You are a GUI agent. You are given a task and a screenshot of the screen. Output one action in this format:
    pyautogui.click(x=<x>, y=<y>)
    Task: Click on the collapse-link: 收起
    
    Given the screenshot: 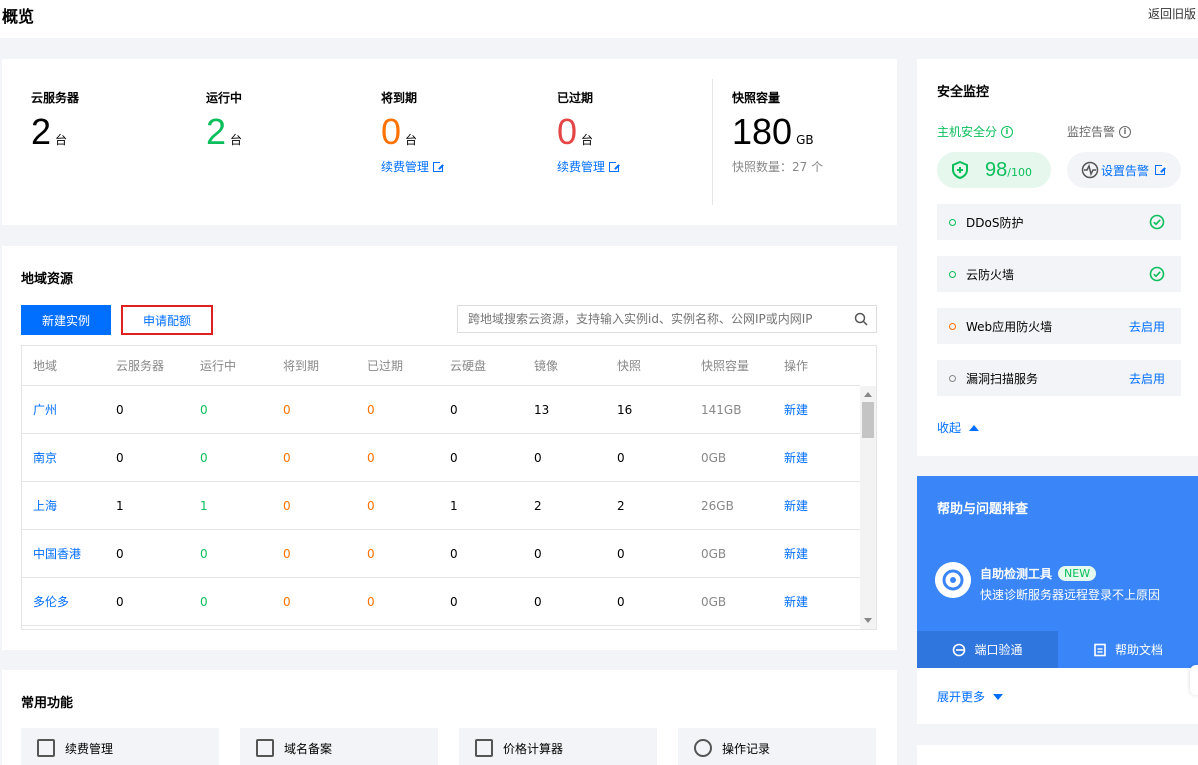 What is the action you would take?
    pyautogui.click(x=958, y=427)
    